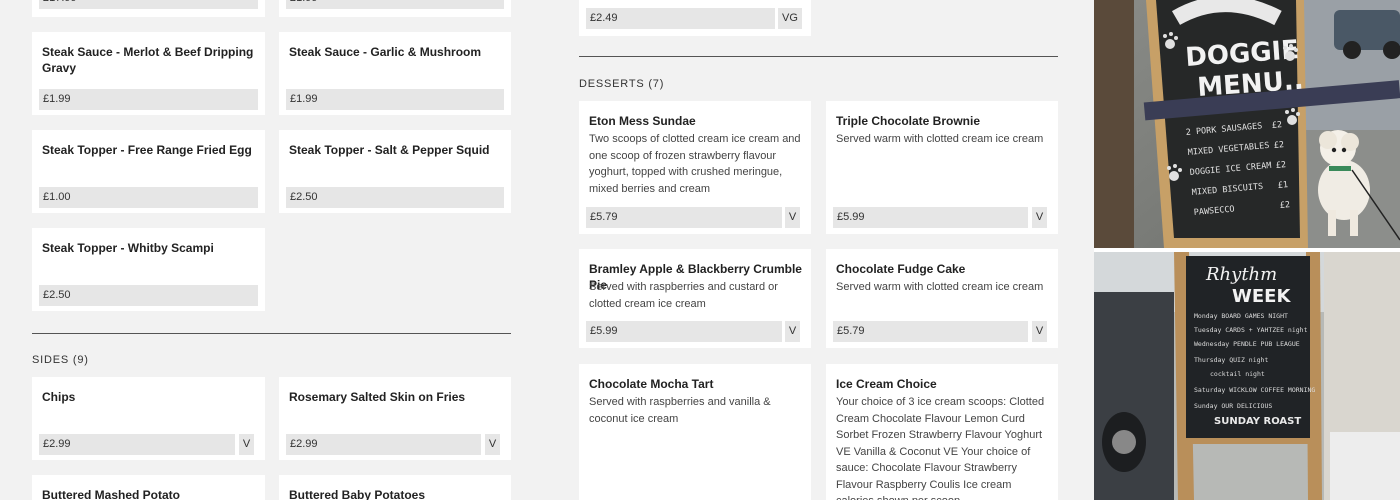 The image size is (1400, 500). Describe the element at coordinates (1241, 274) in the screenshot. I see `rhythm-title-line1: Rhythm` at that location.